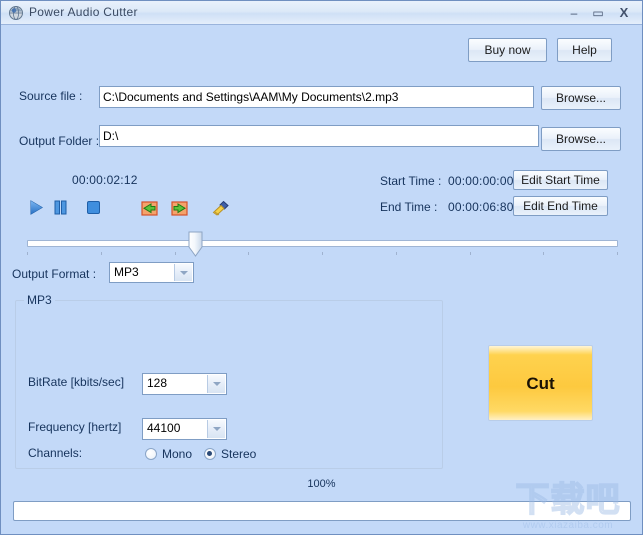 Image resolution: width=643 pixels, height=535 pixels. I want to click on output-folder-label: Output Folder :, so click(59, 141).